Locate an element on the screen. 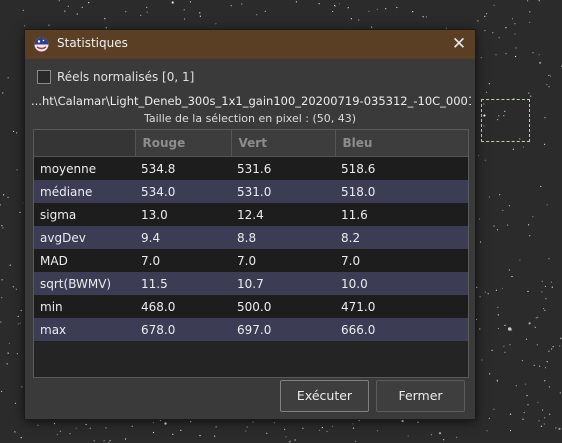  row-label: sigma is located at coordinates (84, 214).